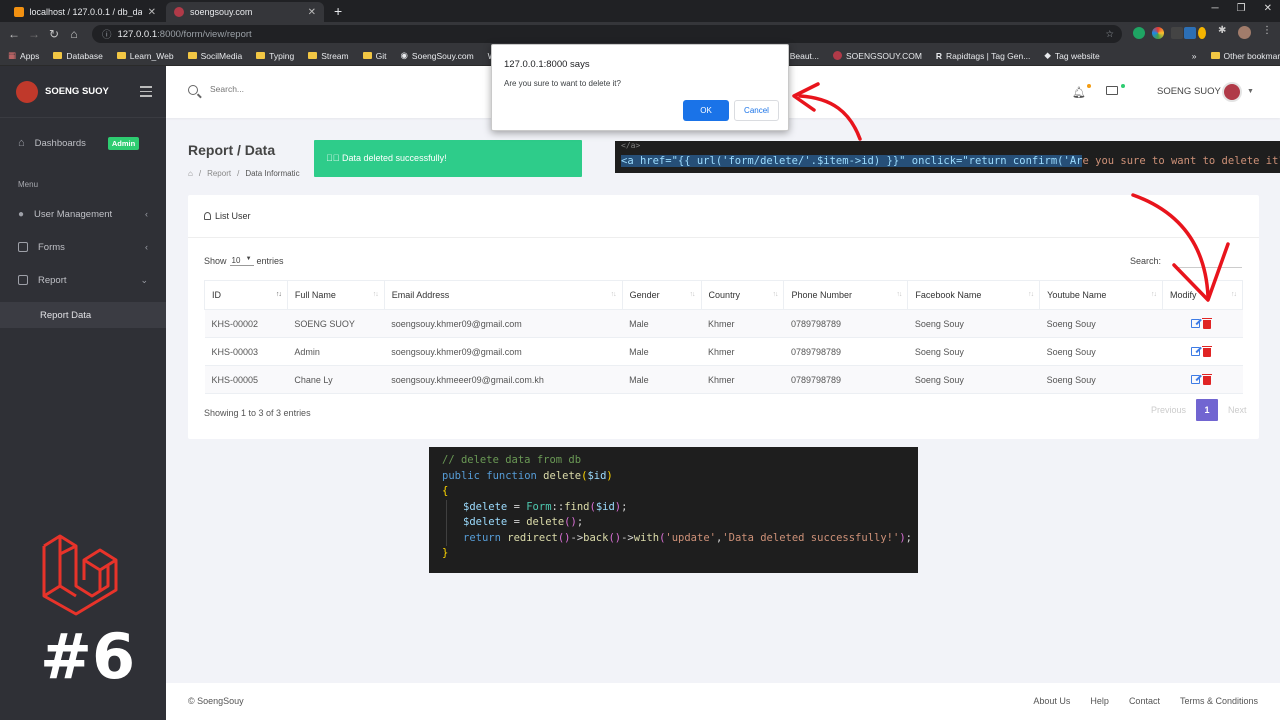 This screenshot has width=1280, height=720. I want to click on column-header-email: Email Address ↑↓, so click(503, 295).